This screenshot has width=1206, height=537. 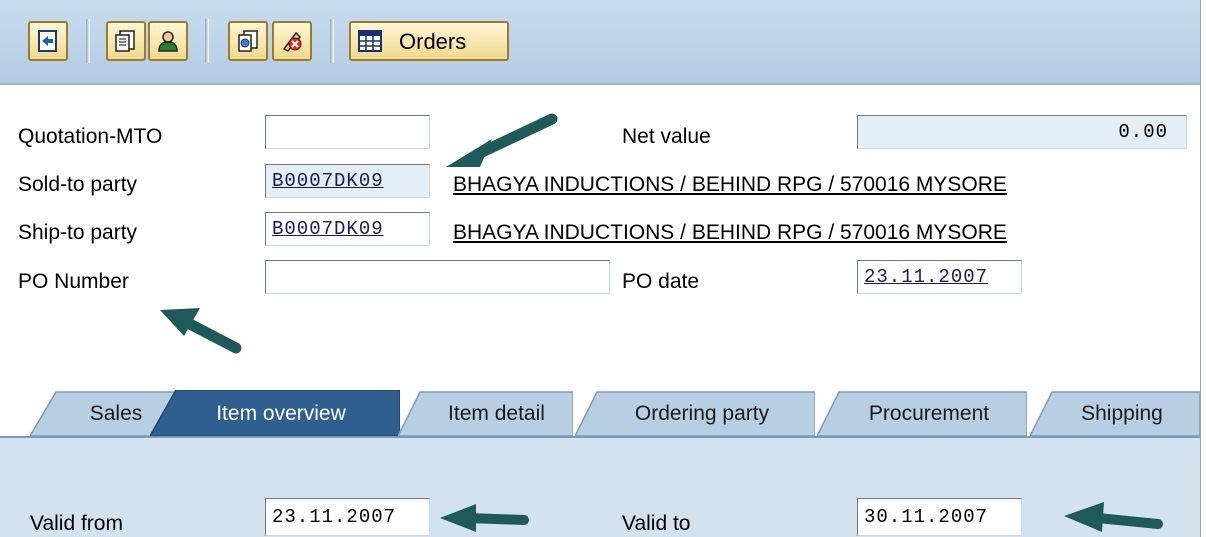 I want to click on document-header-icon, so click(x=125, y=41).